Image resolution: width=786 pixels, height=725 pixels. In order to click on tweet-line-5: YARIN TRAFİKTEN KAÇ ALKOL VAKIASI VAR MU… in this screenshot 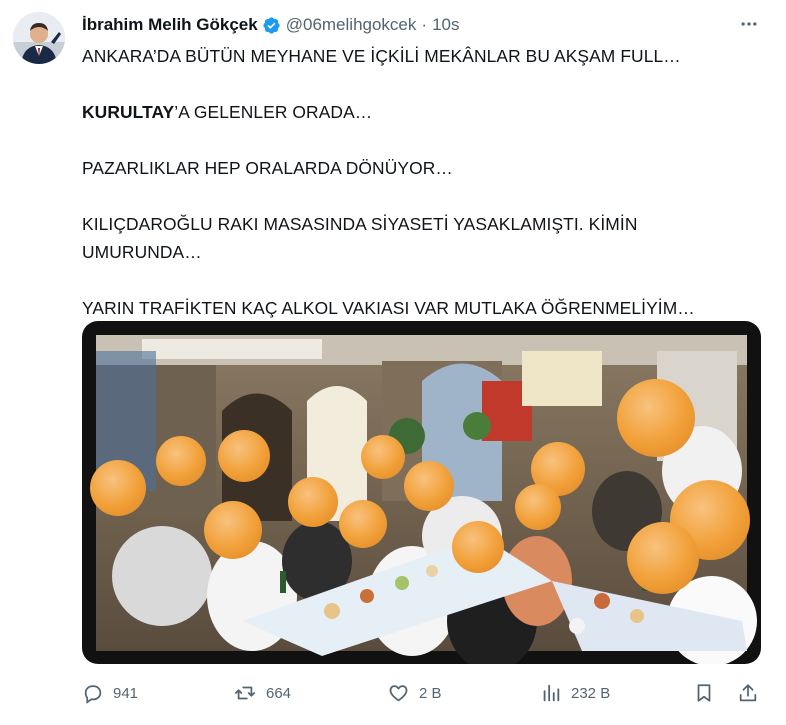, I will do `click(388, 308)`.